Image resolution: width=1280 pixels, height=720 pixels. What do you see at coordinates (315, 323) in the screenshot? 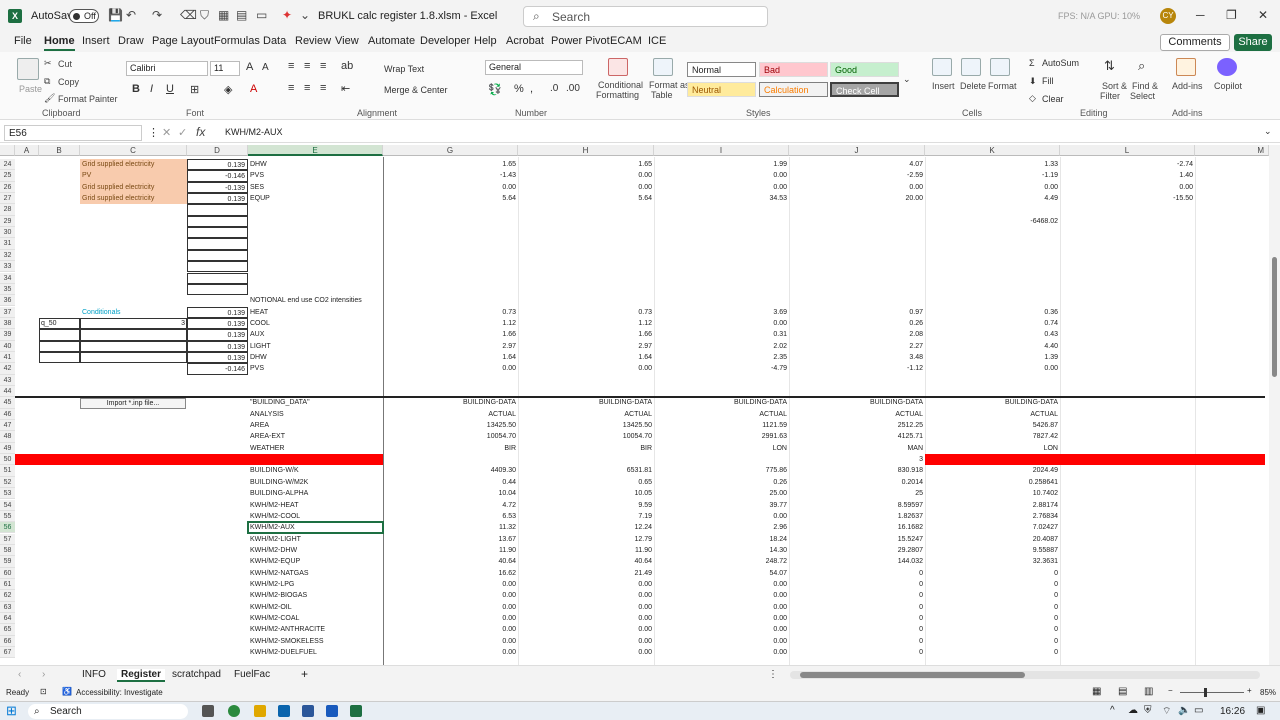
I see `grid-cell: COOL` at bounding box center [315, 323].